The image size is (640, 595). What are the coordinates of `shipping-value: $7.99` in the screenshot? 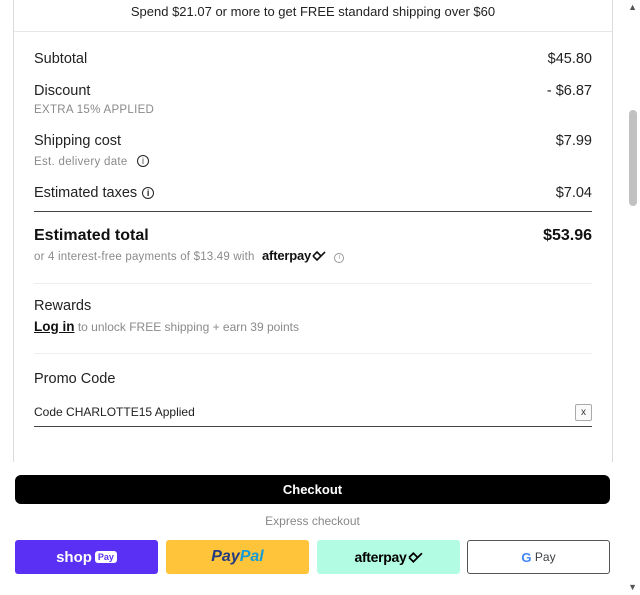 It's located at (573, 141).